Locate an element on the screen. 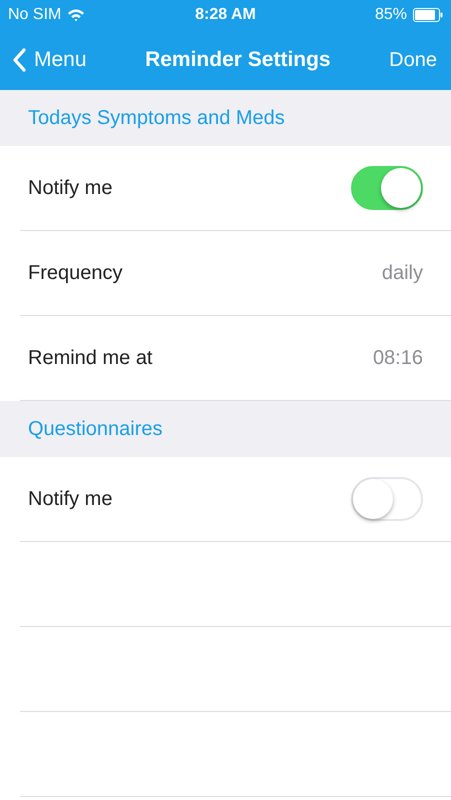  toggle-switch is located at coordinates (387, 188).